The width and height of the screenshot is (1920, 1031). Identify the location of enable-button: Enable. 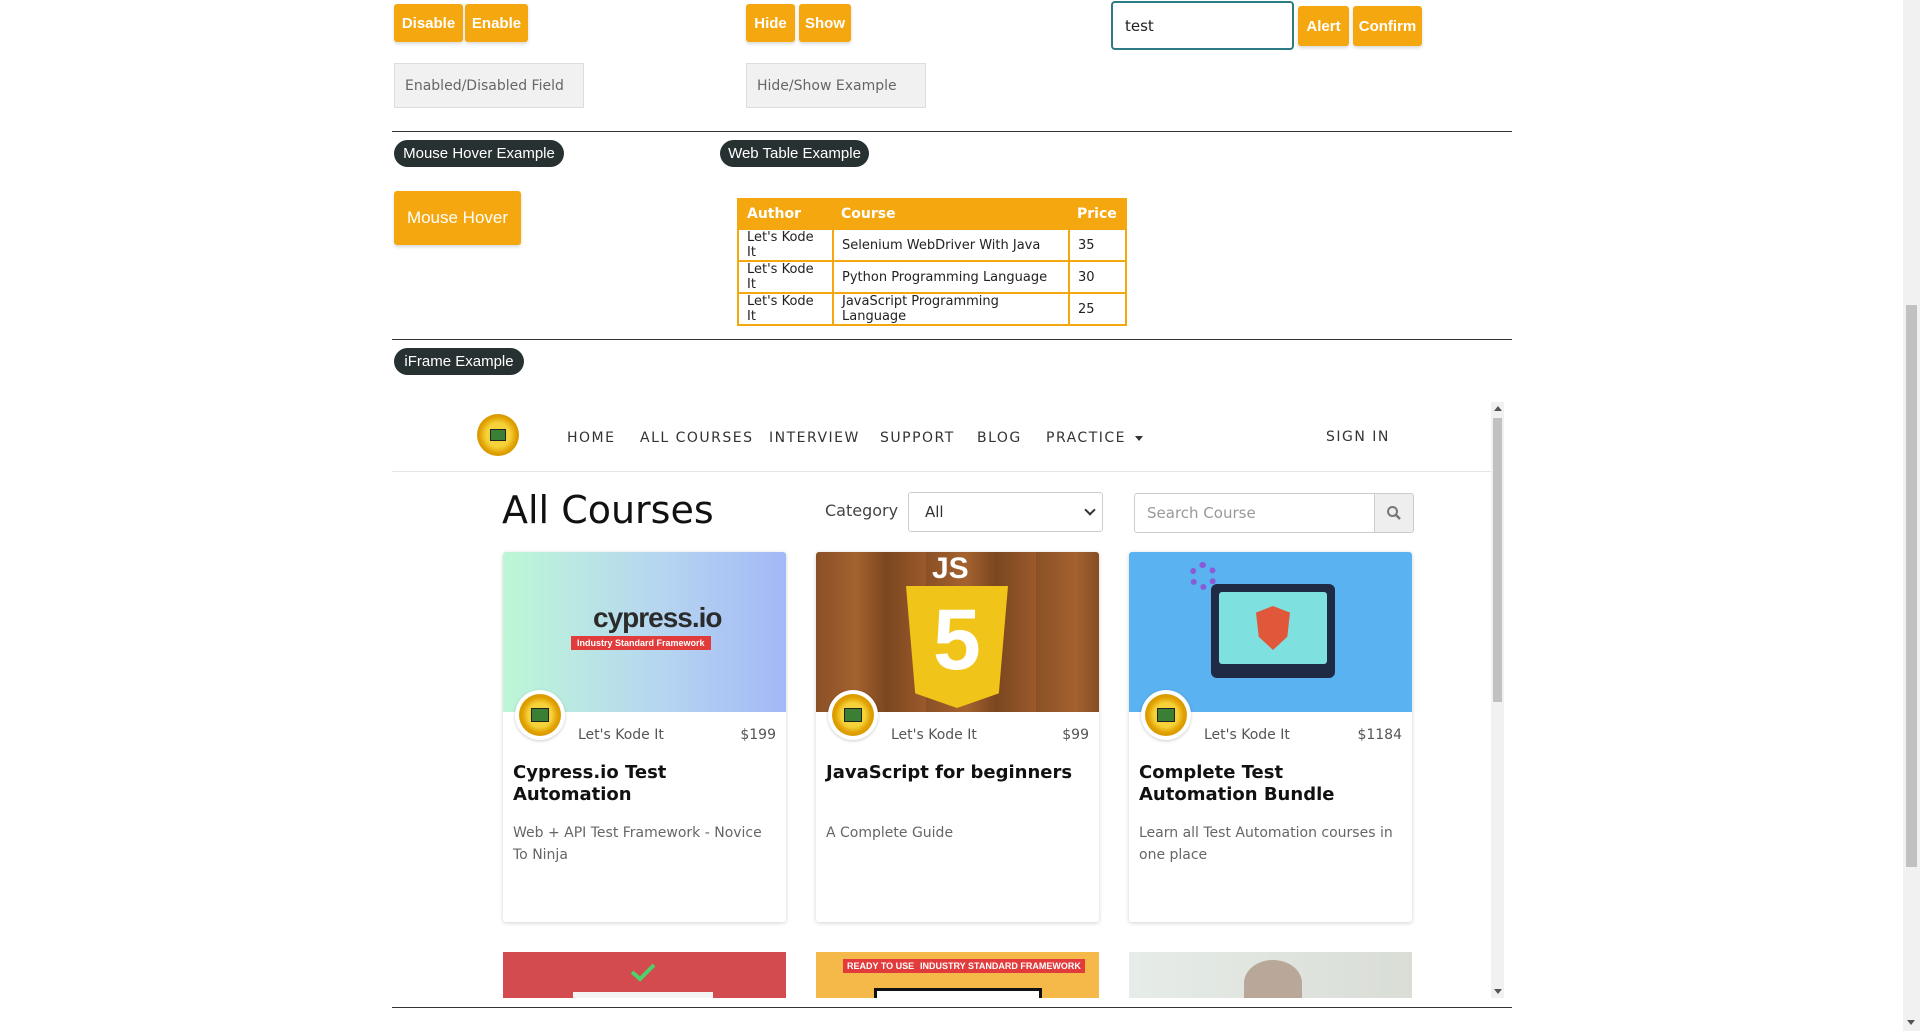
(496, 23).